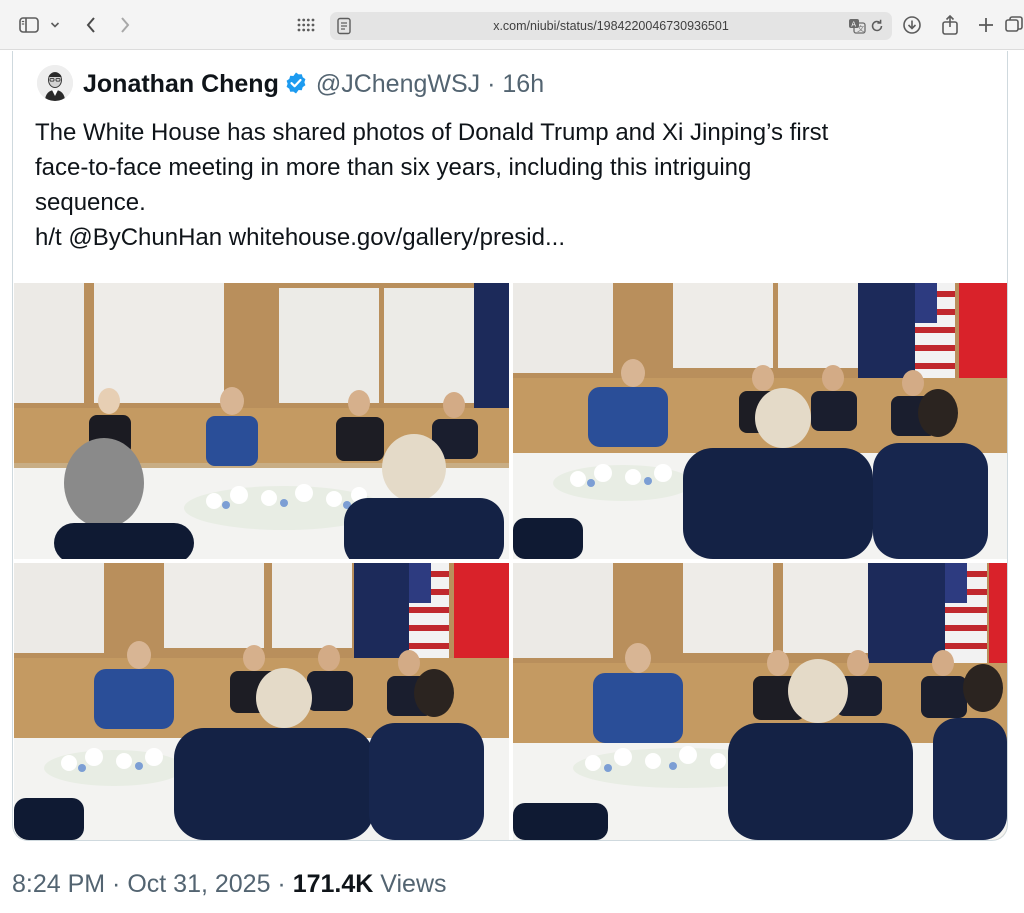 This screenshot has height=913, width=1024. Describe the element at coordinates (950, 25) in the screenshot. I see `share-icon` at that location.